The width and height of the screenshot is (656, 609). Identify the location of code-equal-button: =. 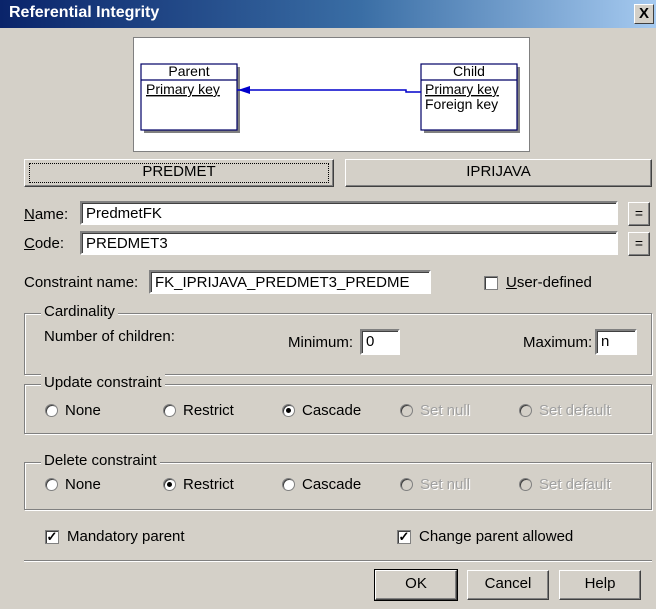
(639, 244).